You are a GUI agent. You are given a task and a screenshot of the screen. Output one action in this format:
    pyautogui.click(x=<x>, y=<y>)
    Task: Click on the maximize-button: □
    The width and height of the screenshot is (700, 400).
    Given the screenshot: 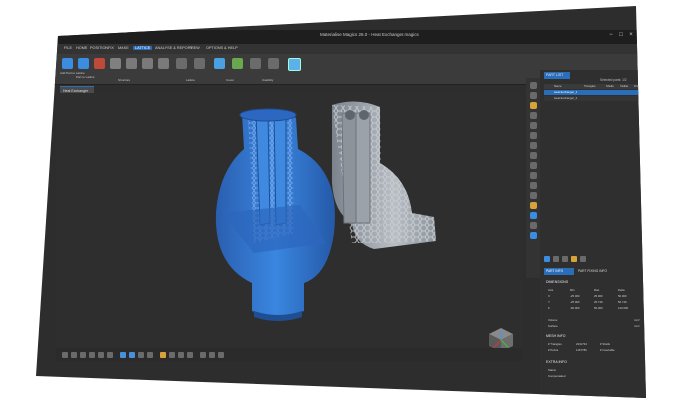 What is the action you would take?
    pyautogui.click(x=621, y=35)
    